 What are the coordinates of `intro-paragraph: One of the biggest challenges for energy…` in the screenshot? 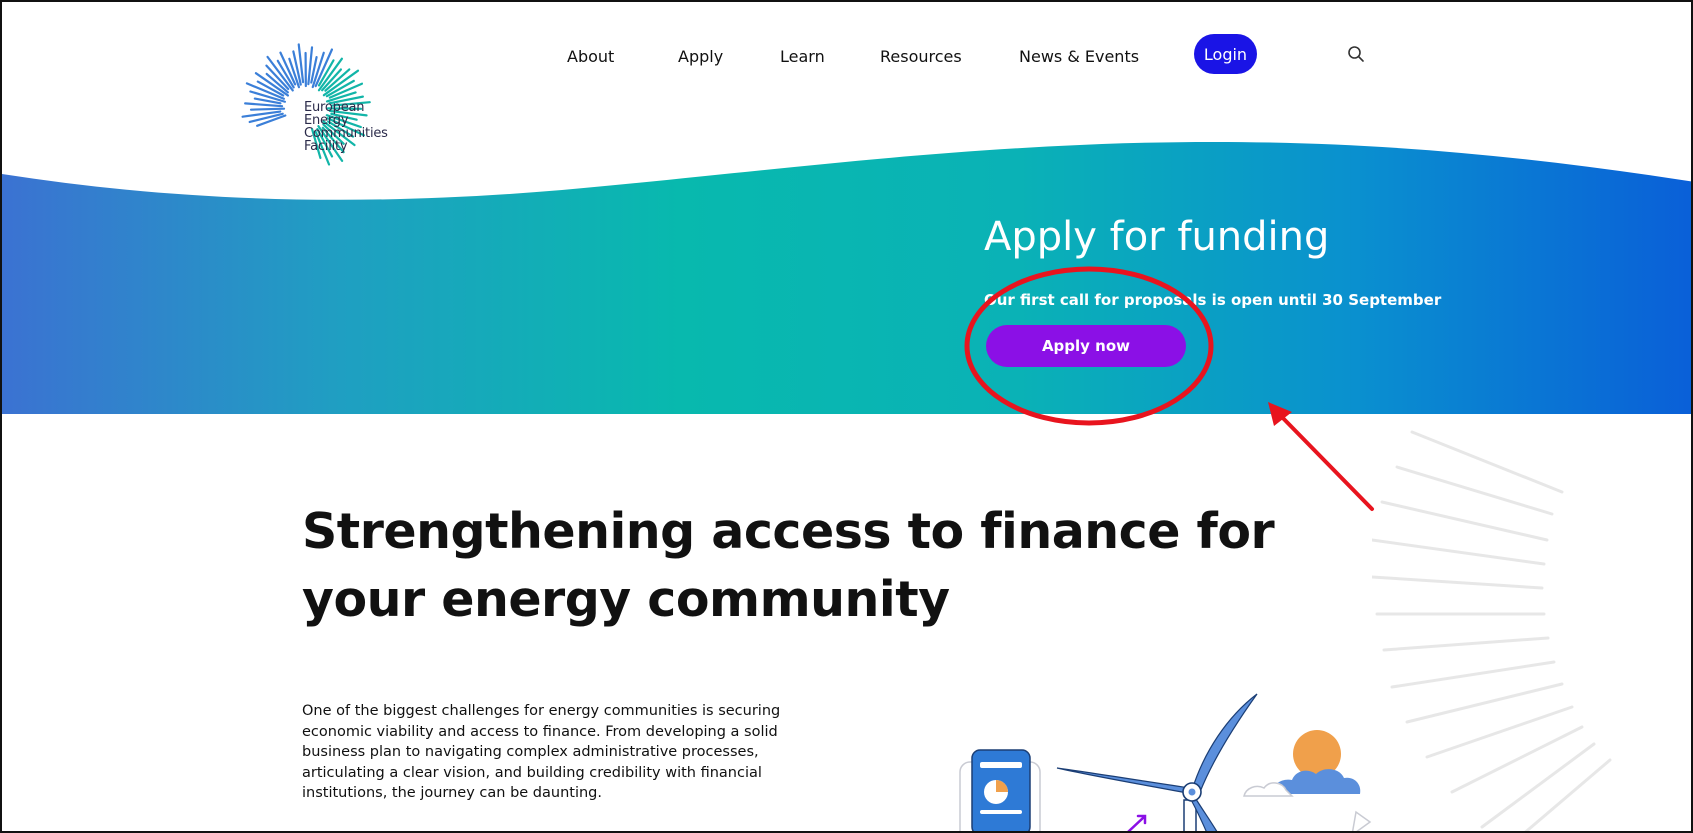 It's located at (541, 752).